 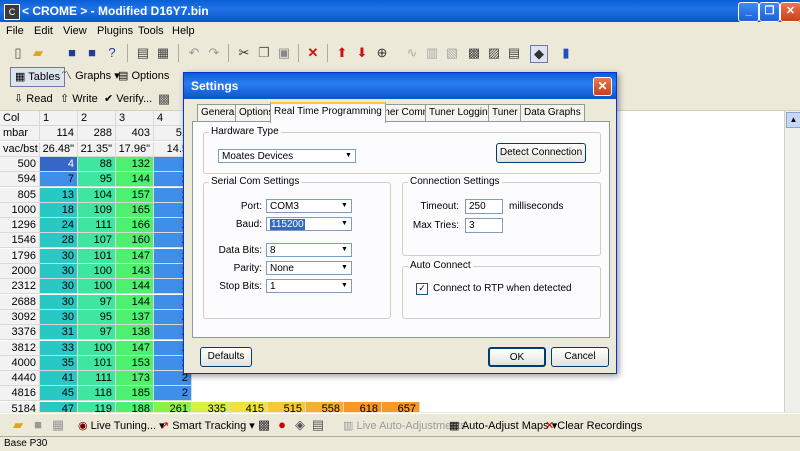 I want to click on table-cell: 13, so click(x=59, y=195).